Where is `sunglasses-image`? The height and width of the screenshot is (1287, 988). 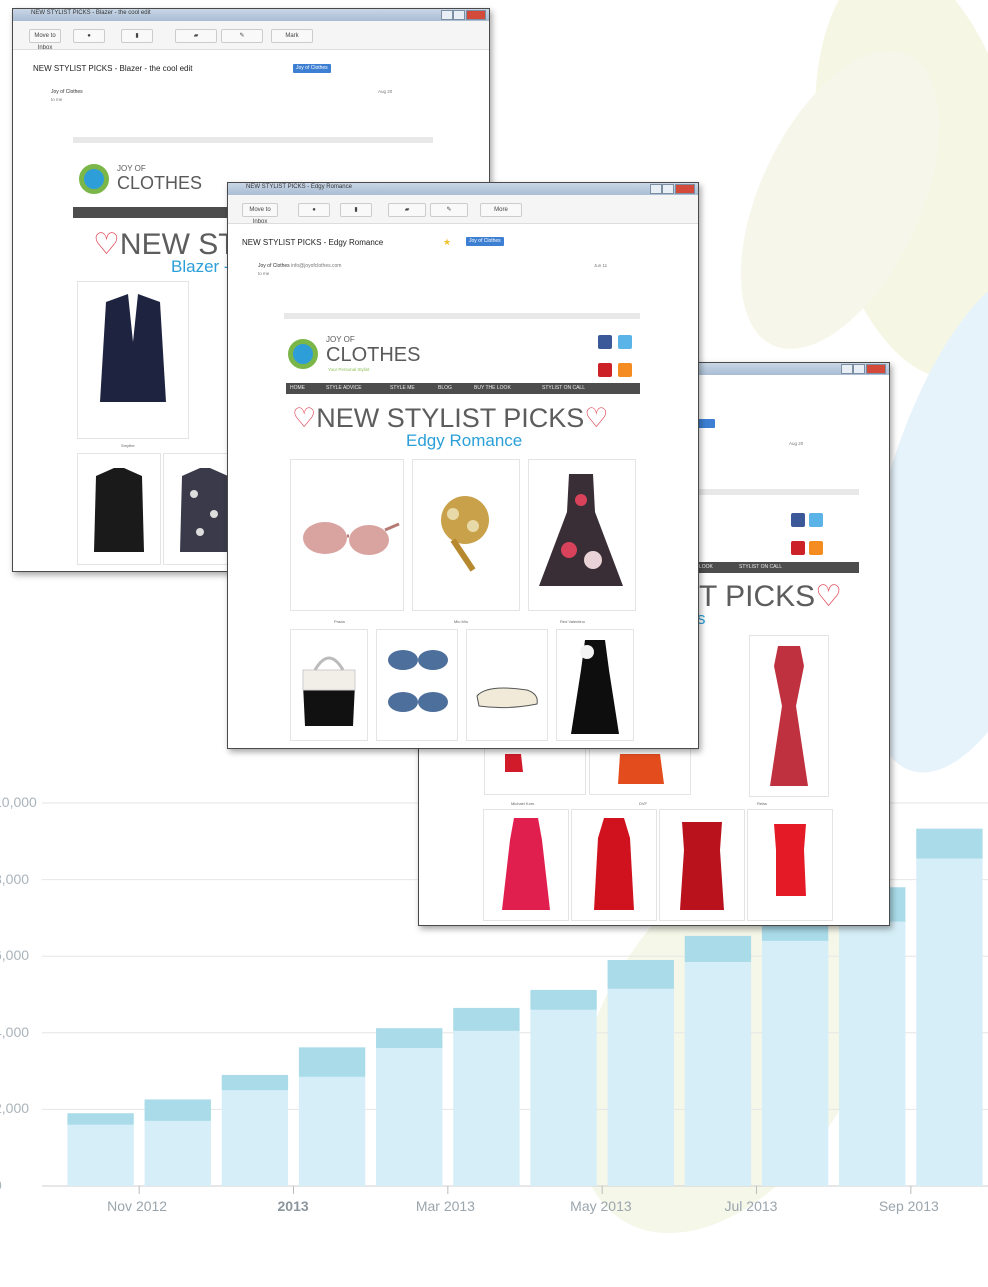
sunglasses-image is located at coordinates (351, 538).